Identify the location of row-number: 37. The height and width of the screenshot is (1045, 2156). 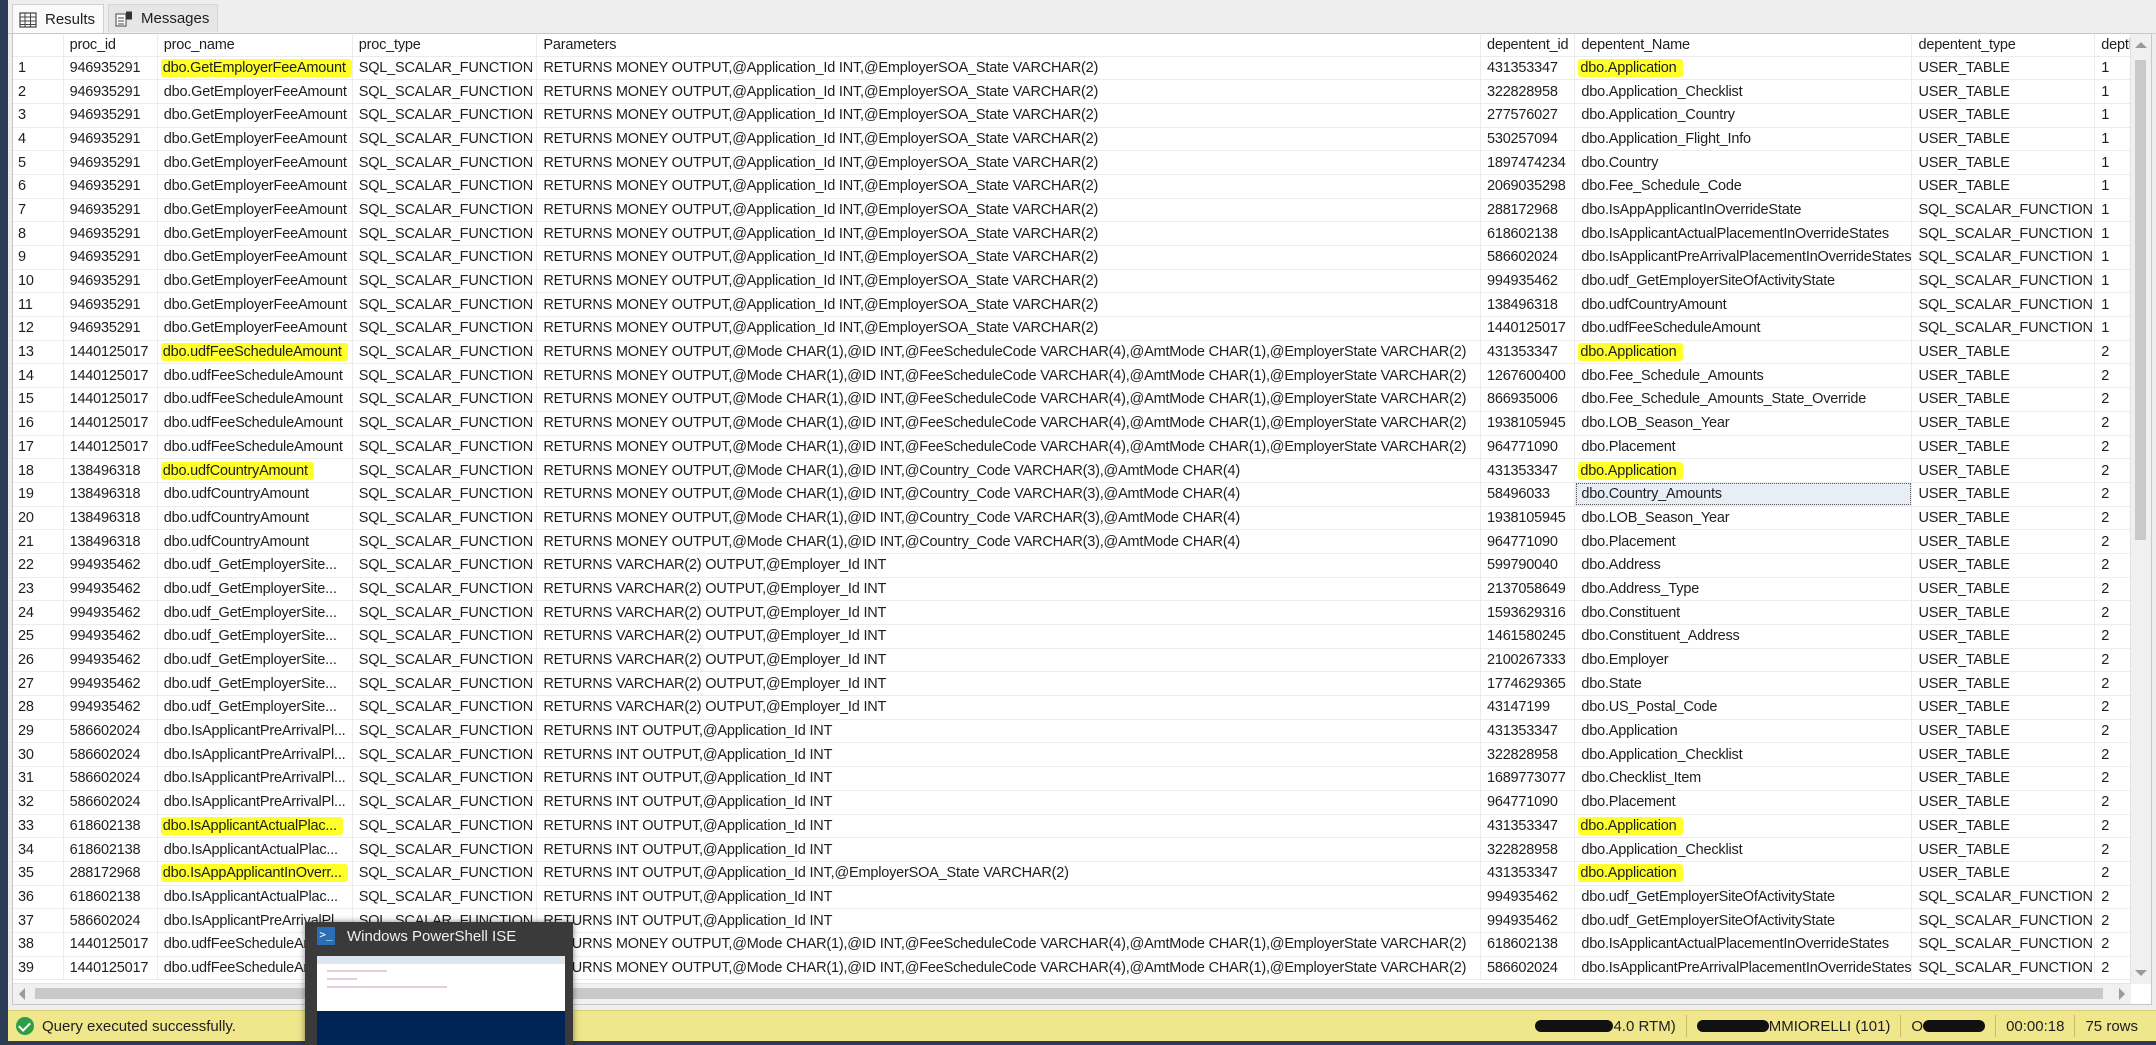
(38, 920).